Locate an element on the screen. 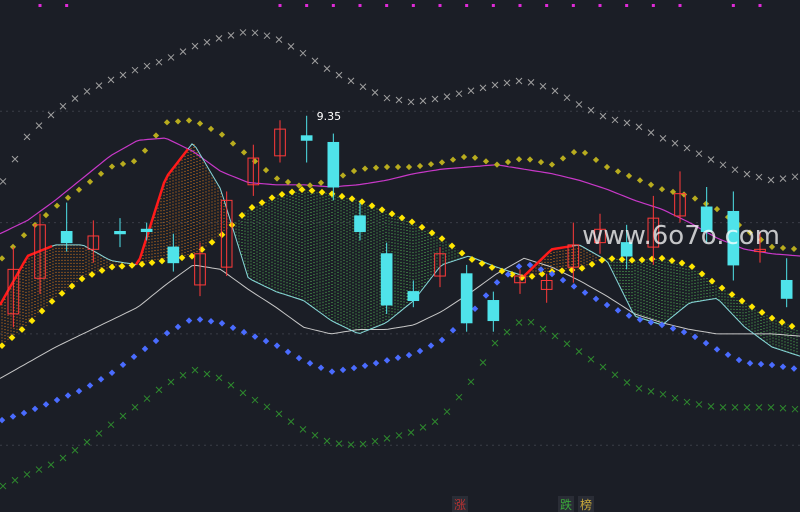 The image size is (800, 512). bottom-marker-label: 榜 is located at coordinates (586, 504).